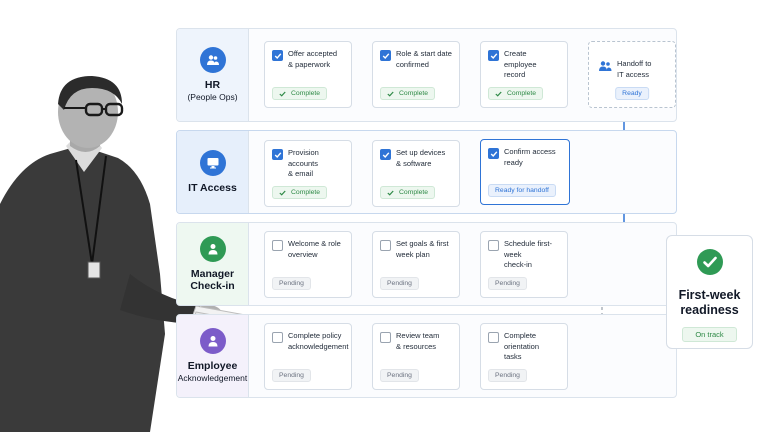  What do you see at coordinates (424, 53) in the screenshot?
I see `step-label-line1: Role & start date` at bounding box center [424, 53].